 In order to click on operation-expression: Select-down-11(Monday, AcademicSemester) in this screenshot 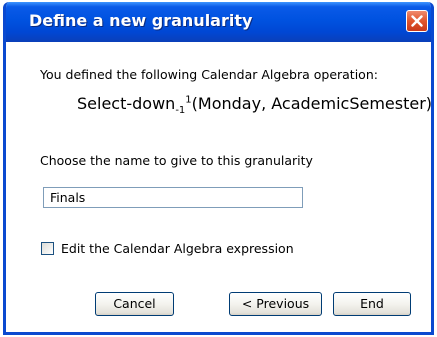, I will do `click(255, 105)`.